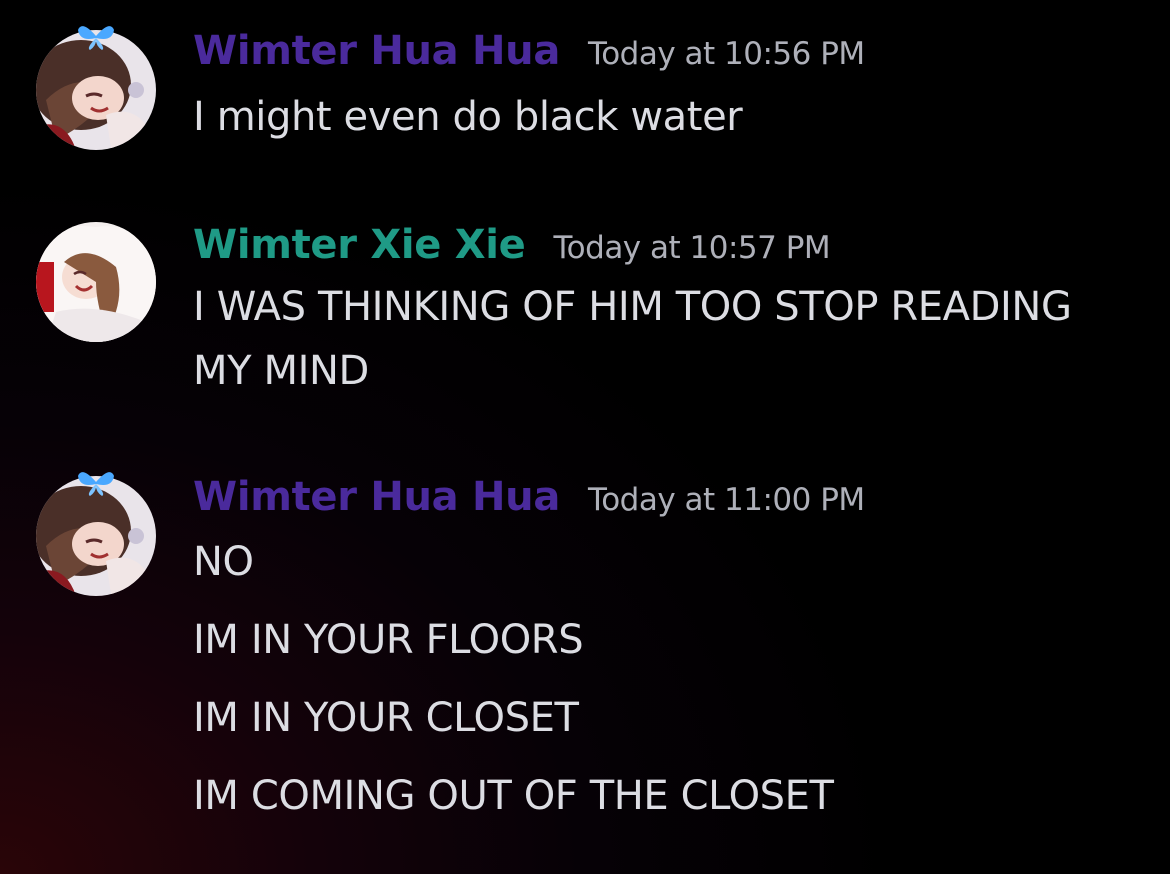 The width and height of the screenshot is (1170, 874). I want to click on message-header: Wimter Hua Hua Today at 10:56 PM, so click(529, 51).